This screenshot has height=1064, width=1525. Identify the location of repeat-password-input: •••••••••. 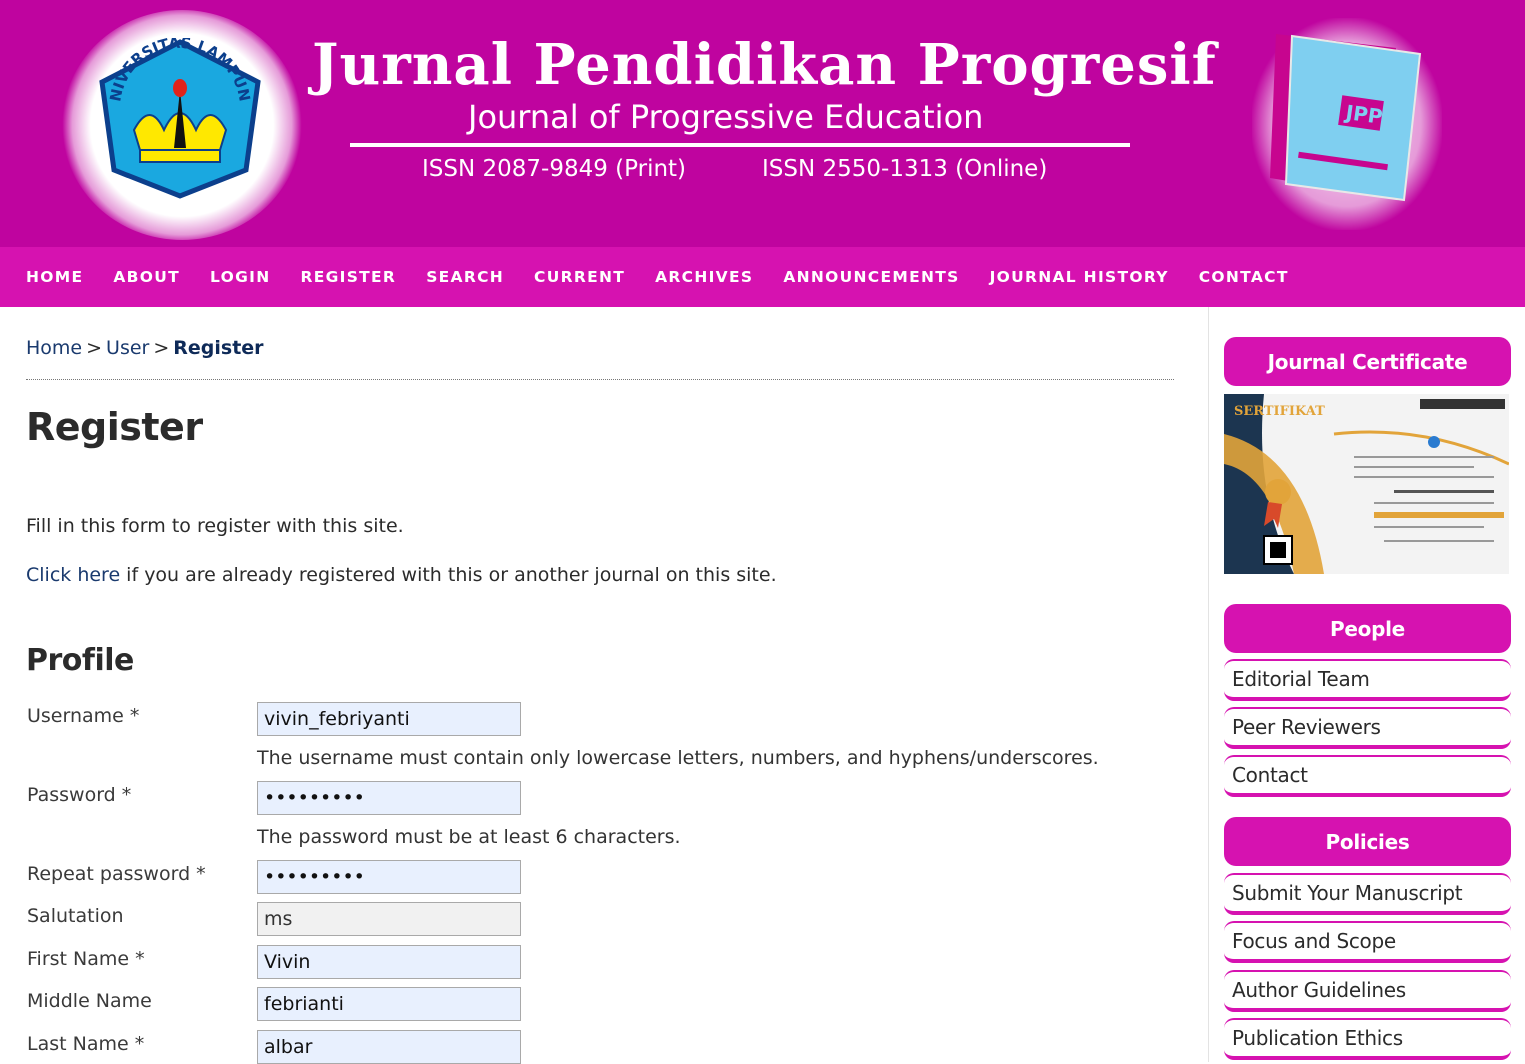
(389, 877).